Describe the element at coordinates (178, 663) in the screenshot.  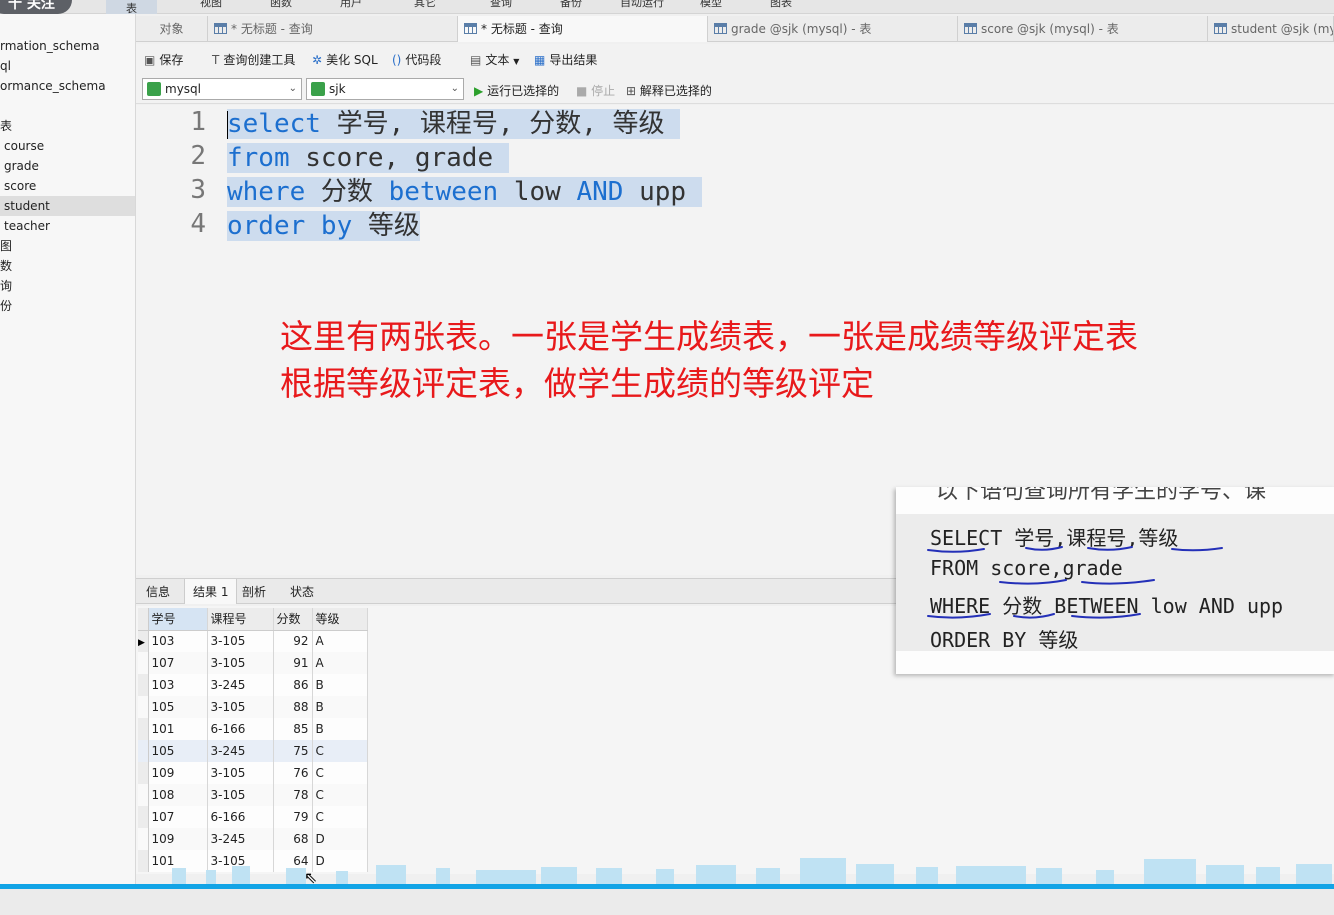
I see `cell-student-id: 107` at that location.